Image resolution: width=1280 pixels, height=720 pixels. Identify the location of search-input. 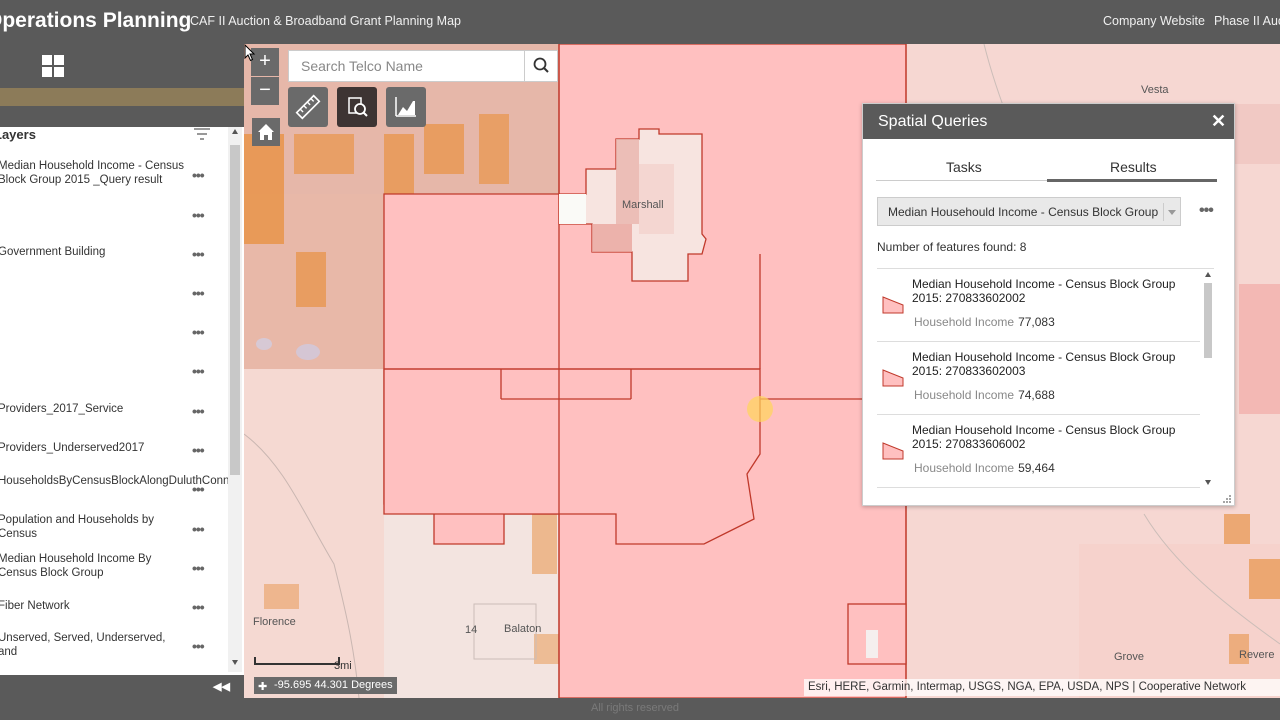
(406, 66).